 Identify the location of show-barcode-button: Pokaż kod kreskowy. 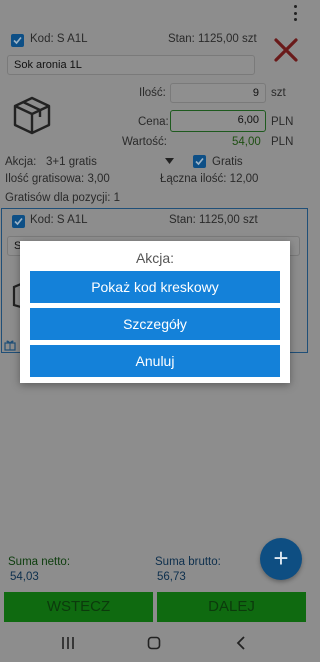
(155, 287).